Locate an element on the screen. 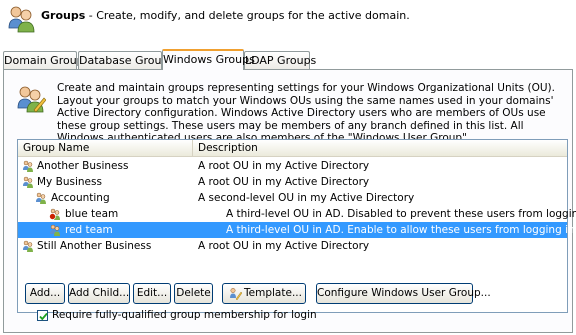 Image resolution: width=576 pixels, height=335 pixels. group-name: My Business is located at coordinates (69, 182).